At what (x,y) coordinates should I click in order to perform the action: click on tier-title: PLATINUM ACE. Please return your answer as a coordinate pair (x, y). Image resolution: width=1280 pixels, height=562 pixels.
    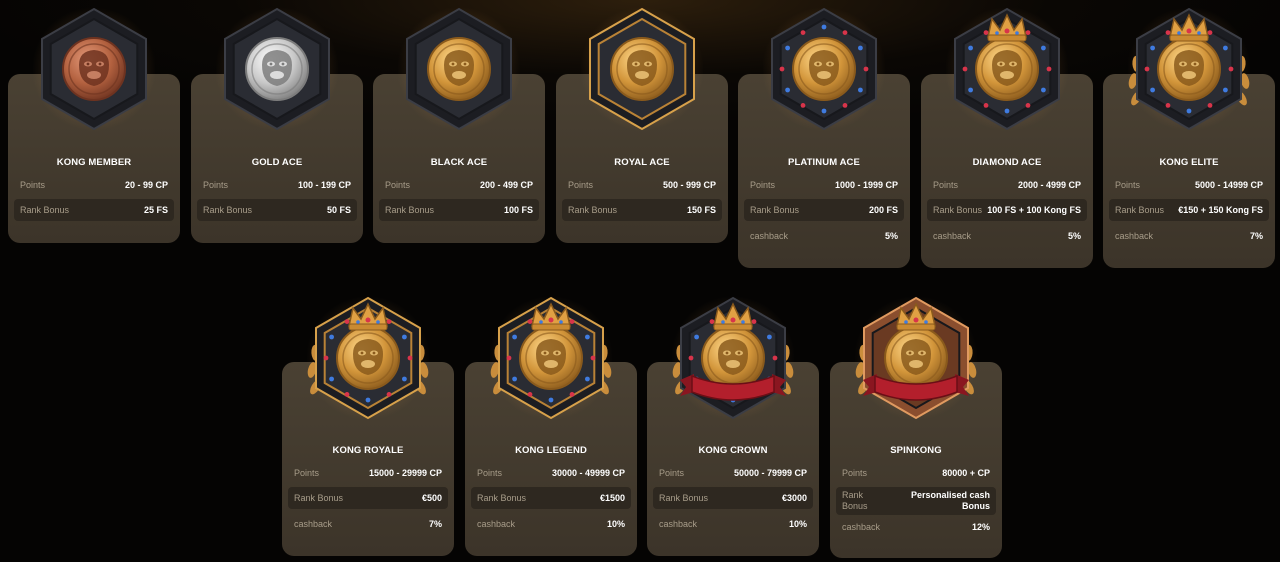
    Looking at the image, I should click on (824, 162).